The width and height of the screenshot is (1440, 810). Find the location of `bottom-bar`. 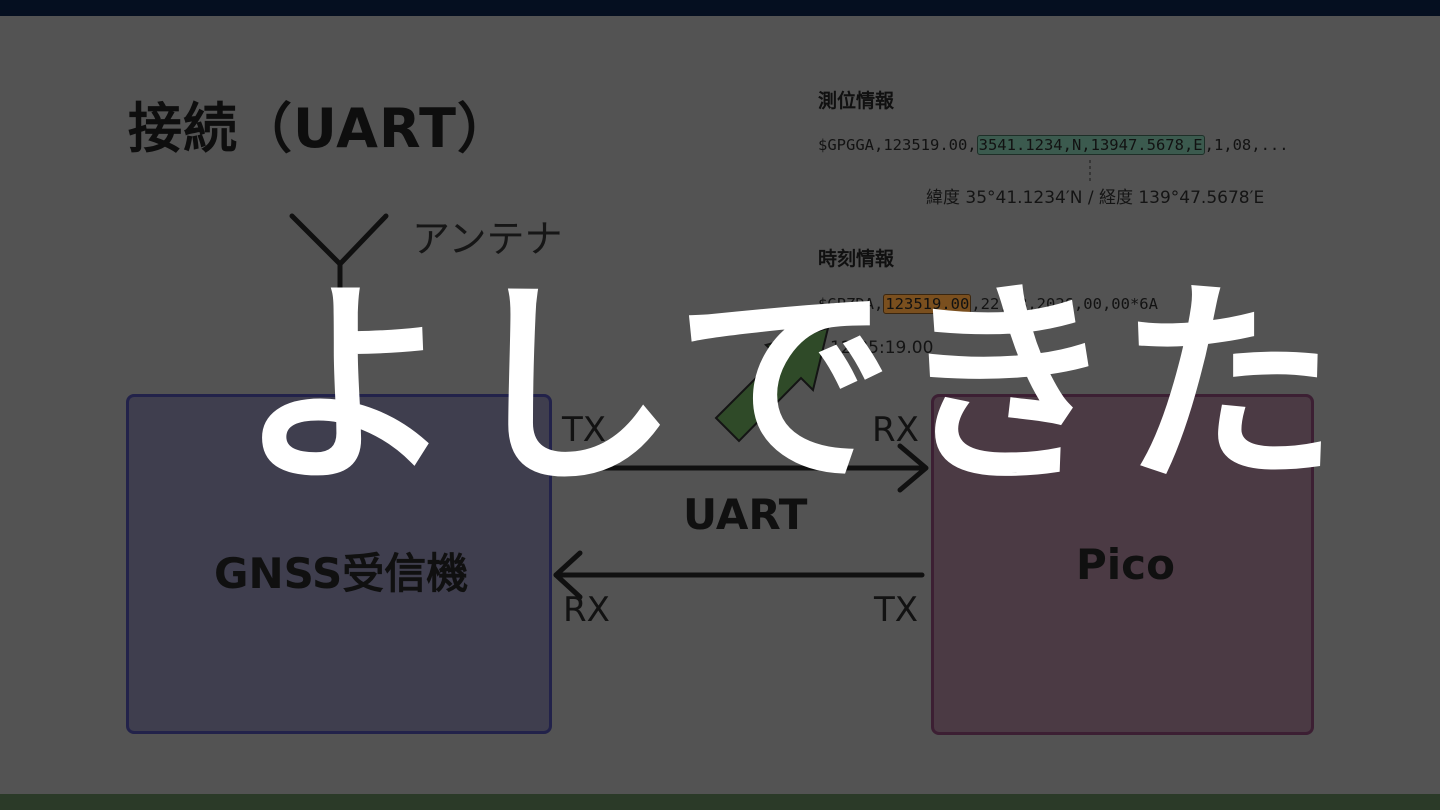

bottom-bar is located at coordinates (720, 802).